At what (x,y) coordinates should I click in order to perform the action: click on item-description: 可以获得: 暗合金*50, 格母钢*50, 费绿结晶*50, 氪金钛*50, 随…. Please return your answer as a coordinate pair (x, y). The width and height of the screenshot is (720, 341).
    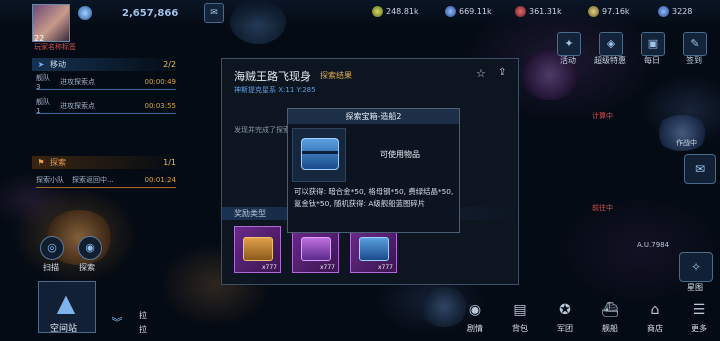
    Looking at the image, I should click on (374, 197).